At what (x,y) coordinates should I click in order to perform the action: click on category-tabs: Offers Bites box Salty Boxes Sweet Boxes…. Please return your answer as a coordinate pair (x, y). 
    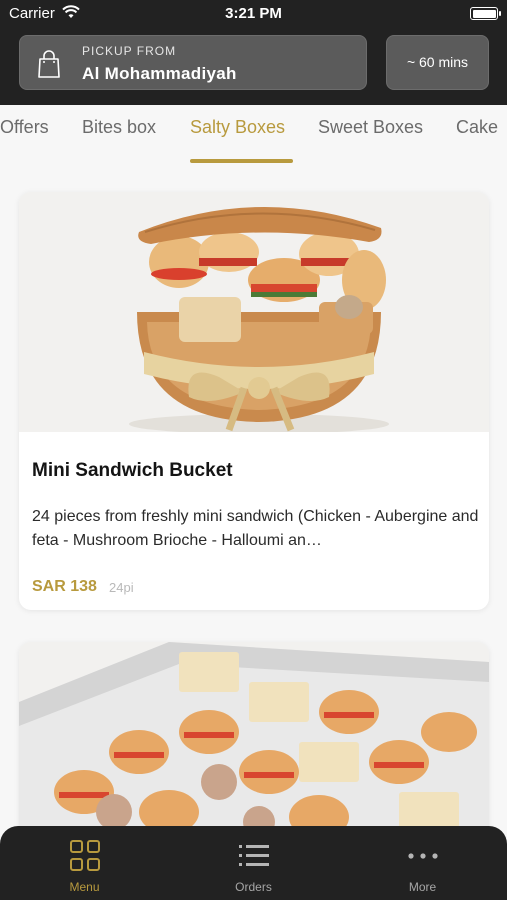
    Looking at the image, I should click on (253, 135).